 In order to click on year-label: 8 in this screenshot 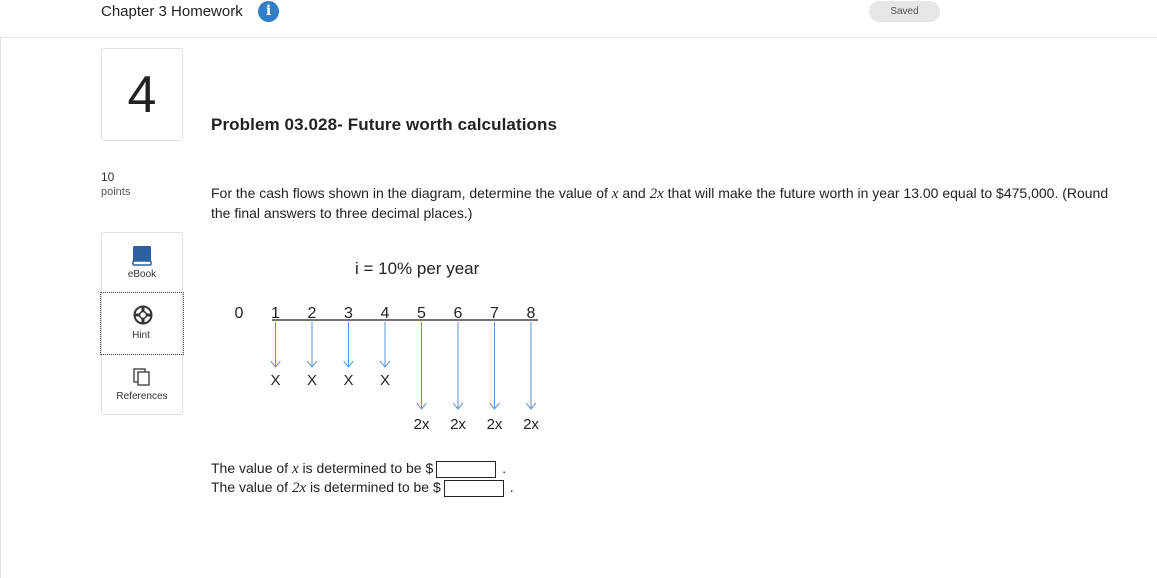, I will do `click(531, 313)`.